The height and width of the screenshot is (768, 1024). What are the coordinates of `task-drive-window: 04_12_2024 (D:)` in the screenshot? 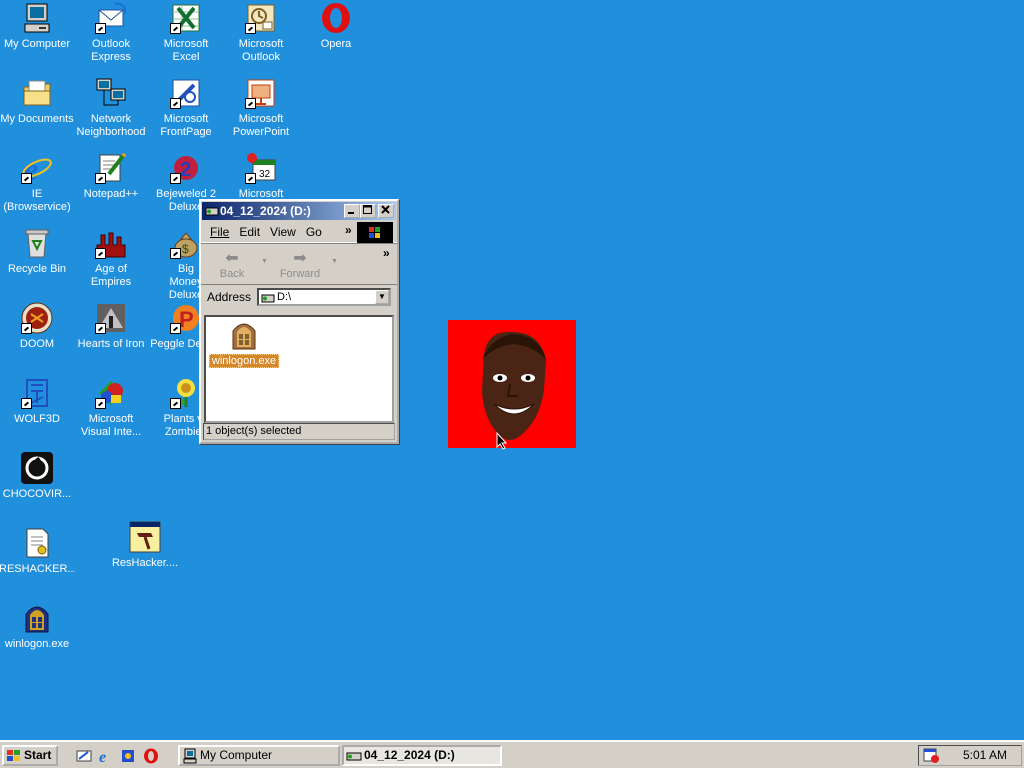 It's located at (422, 755).